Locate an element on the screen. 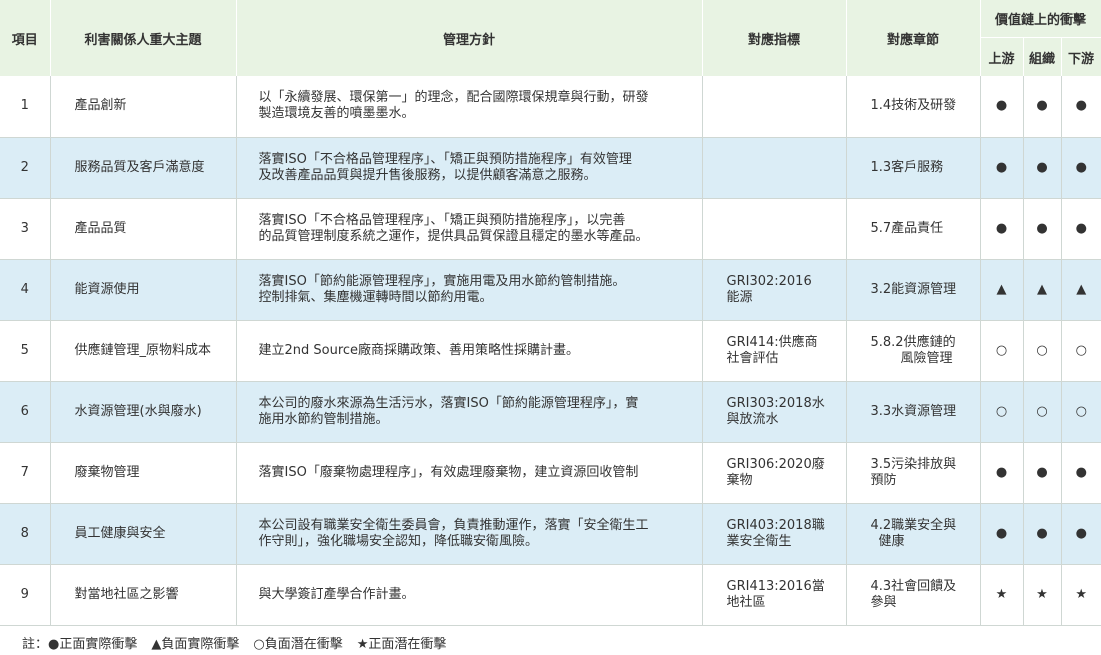 The height and width of the screenshot is (655, 1101). footnote-lead: 註： is located at coordinates (35, 644).